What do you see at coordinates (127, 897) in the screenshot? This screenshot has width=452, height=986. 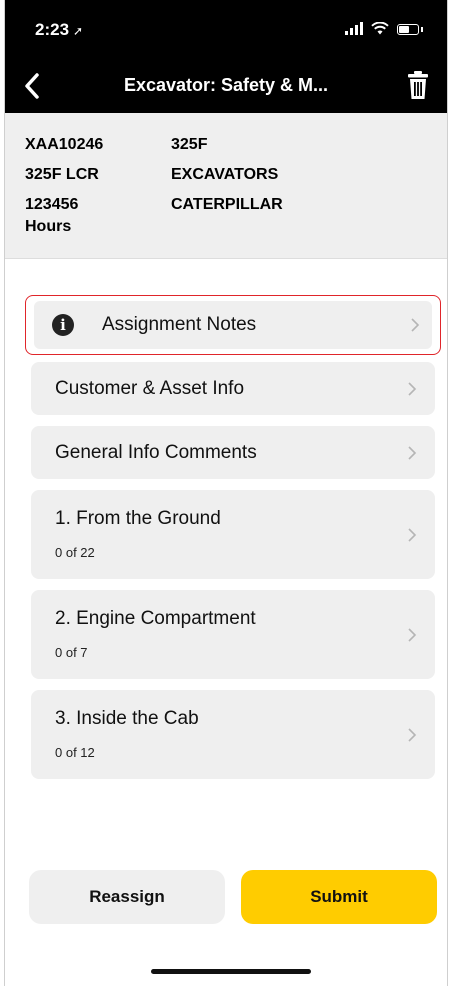 I see `reassign-button: Reassign` at bounding box center [127, 897].